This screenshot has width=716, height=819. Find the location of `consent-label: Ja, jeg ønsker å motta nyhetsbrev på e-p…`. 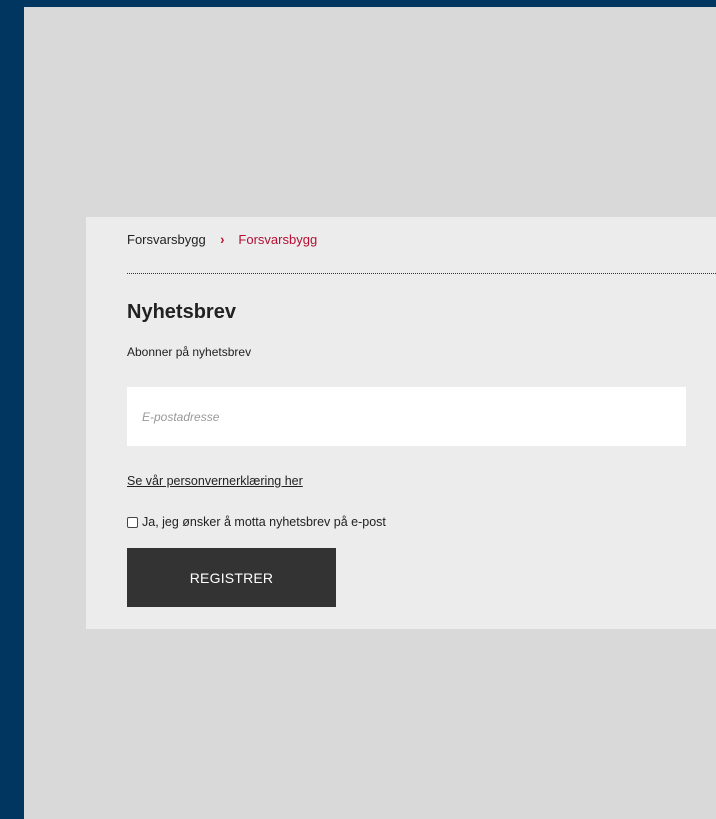

consent-label: Ja, jeg ønsker å motta nyhetsbrev på e-p… is located at coordinates (264, 522).